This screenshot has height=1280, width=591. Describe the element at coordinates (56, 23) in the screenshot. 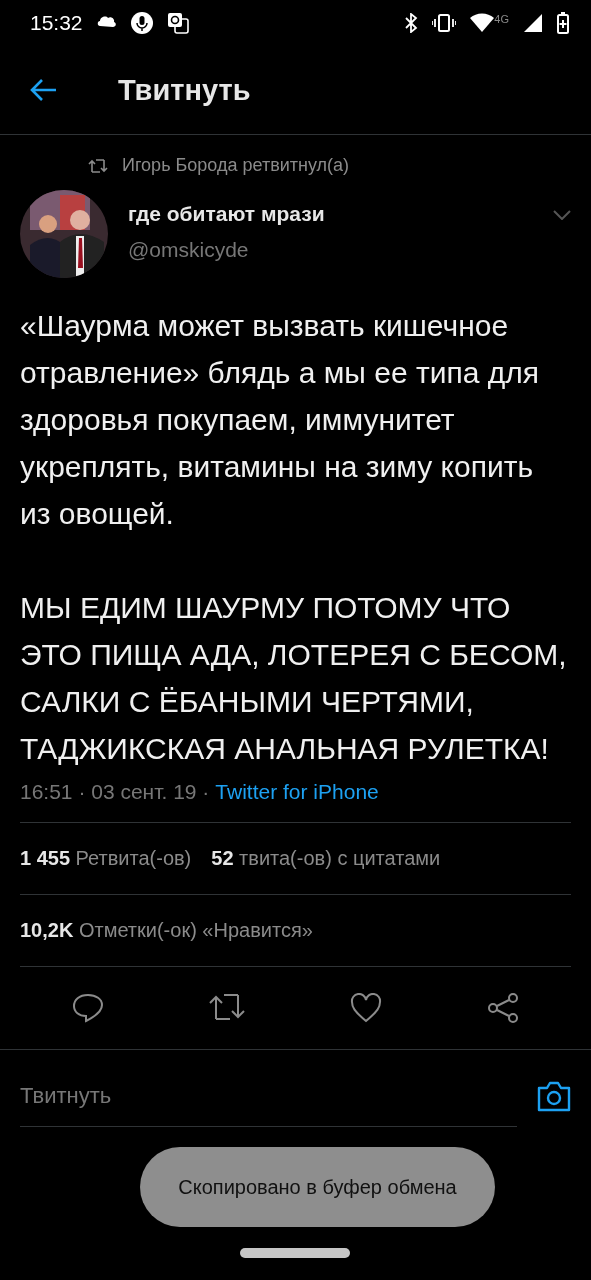

I see `clock-time: 15:32` at that location.